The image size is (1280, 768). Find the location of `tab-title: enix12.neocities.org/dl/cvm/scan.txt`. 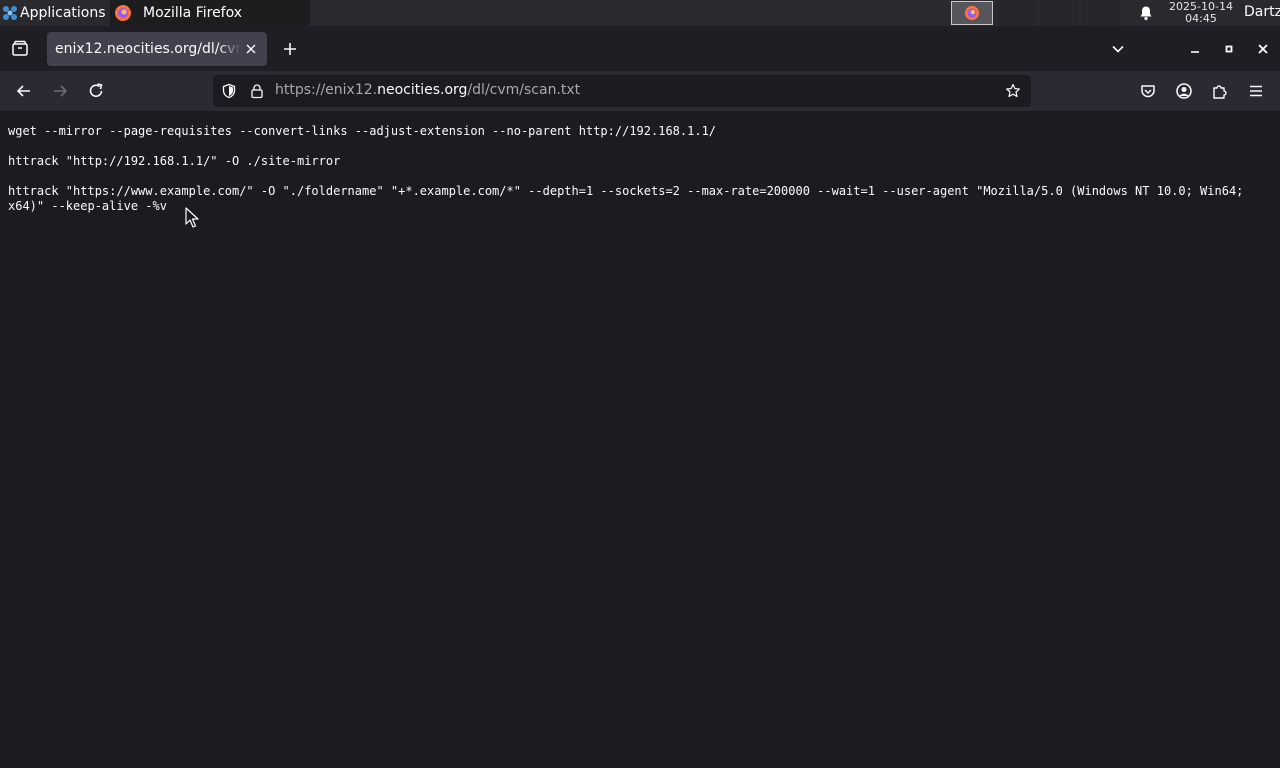

tab-title: enix12.neocities.org/dl/cvm/scan.txt is located at coordinates (148, 49).